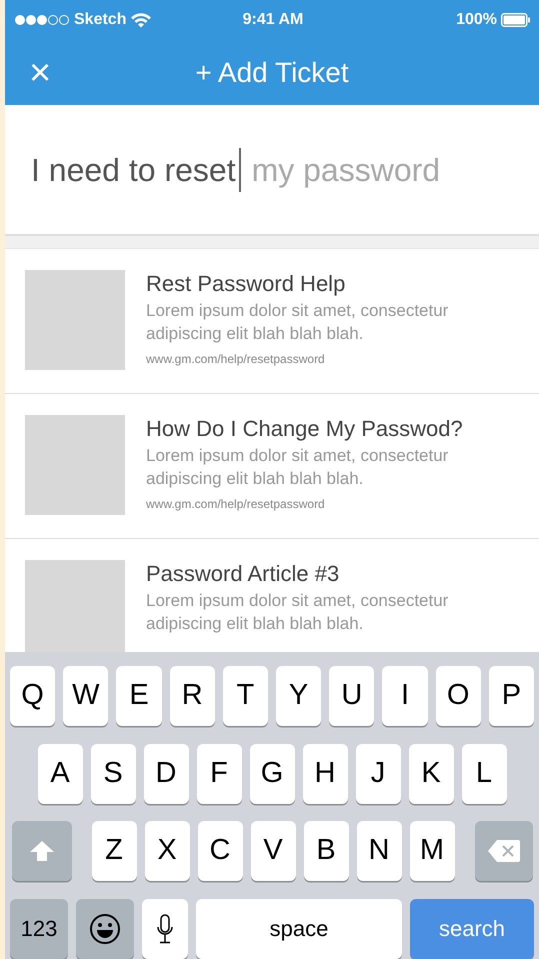 Image resolution: width=539 pixels, height=959 pixels. What do you see at coordinates (503, 851) in the screenshot?
I see `backspace-icon` at bounding box center [503, 851].